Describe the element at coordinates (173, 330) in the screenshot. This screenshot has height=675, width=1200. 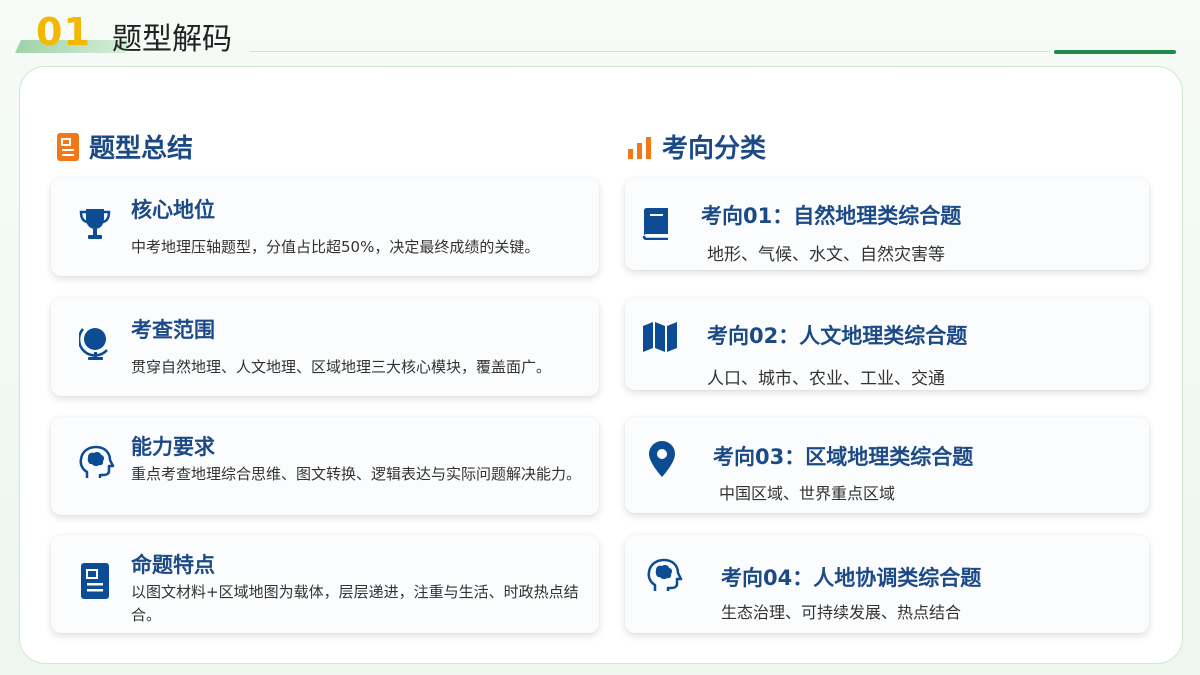
I see `card-title: 考查范围` at that location.